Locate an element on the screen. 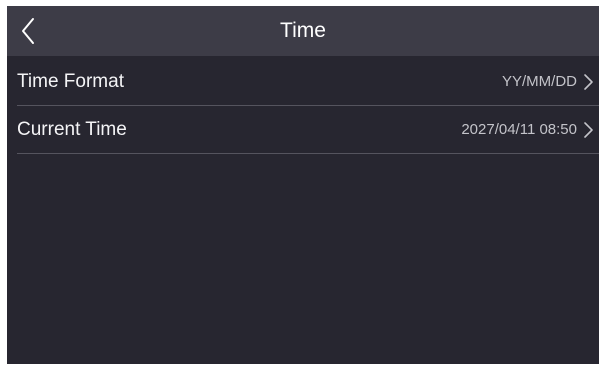  setting-row-time-format: Time Format YY/MM/DD is located at coordinates (303, 82).